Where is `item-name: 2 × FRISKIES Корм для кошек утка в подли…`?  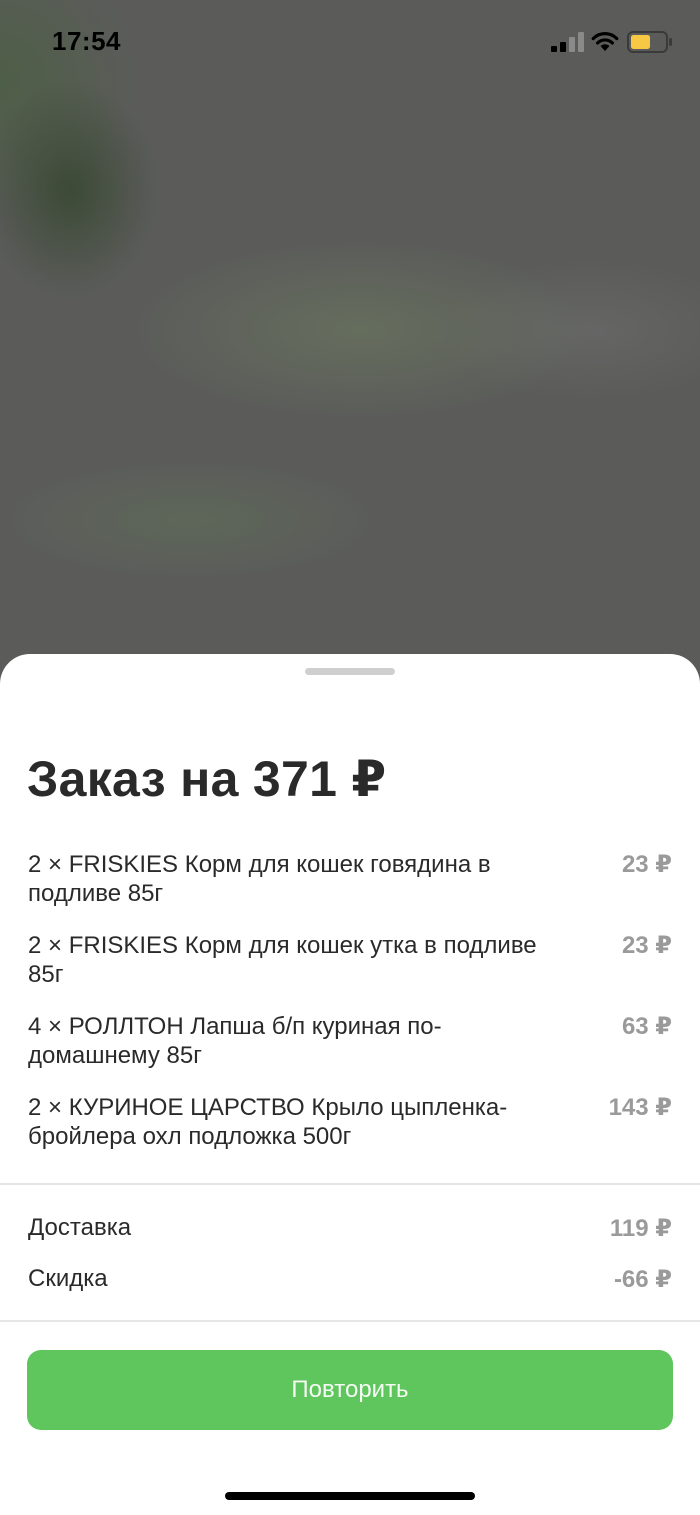
item-name: 2 × FRISKIES Корм для кошек утка в подли… is located at coordinates (282, 960).